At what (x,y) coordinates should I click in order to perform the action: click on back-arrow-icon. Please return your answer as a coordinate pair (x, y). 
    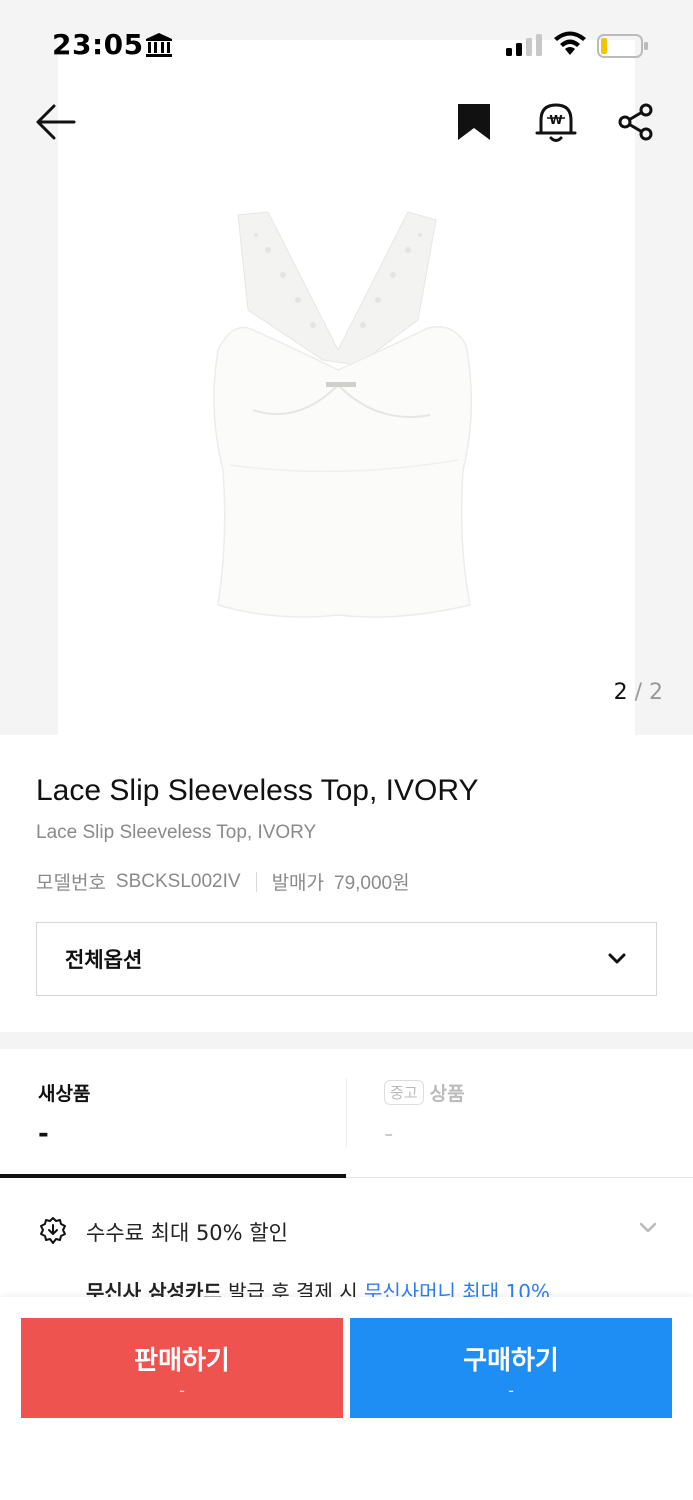
    Looking at the image, I should click on (56, 122).